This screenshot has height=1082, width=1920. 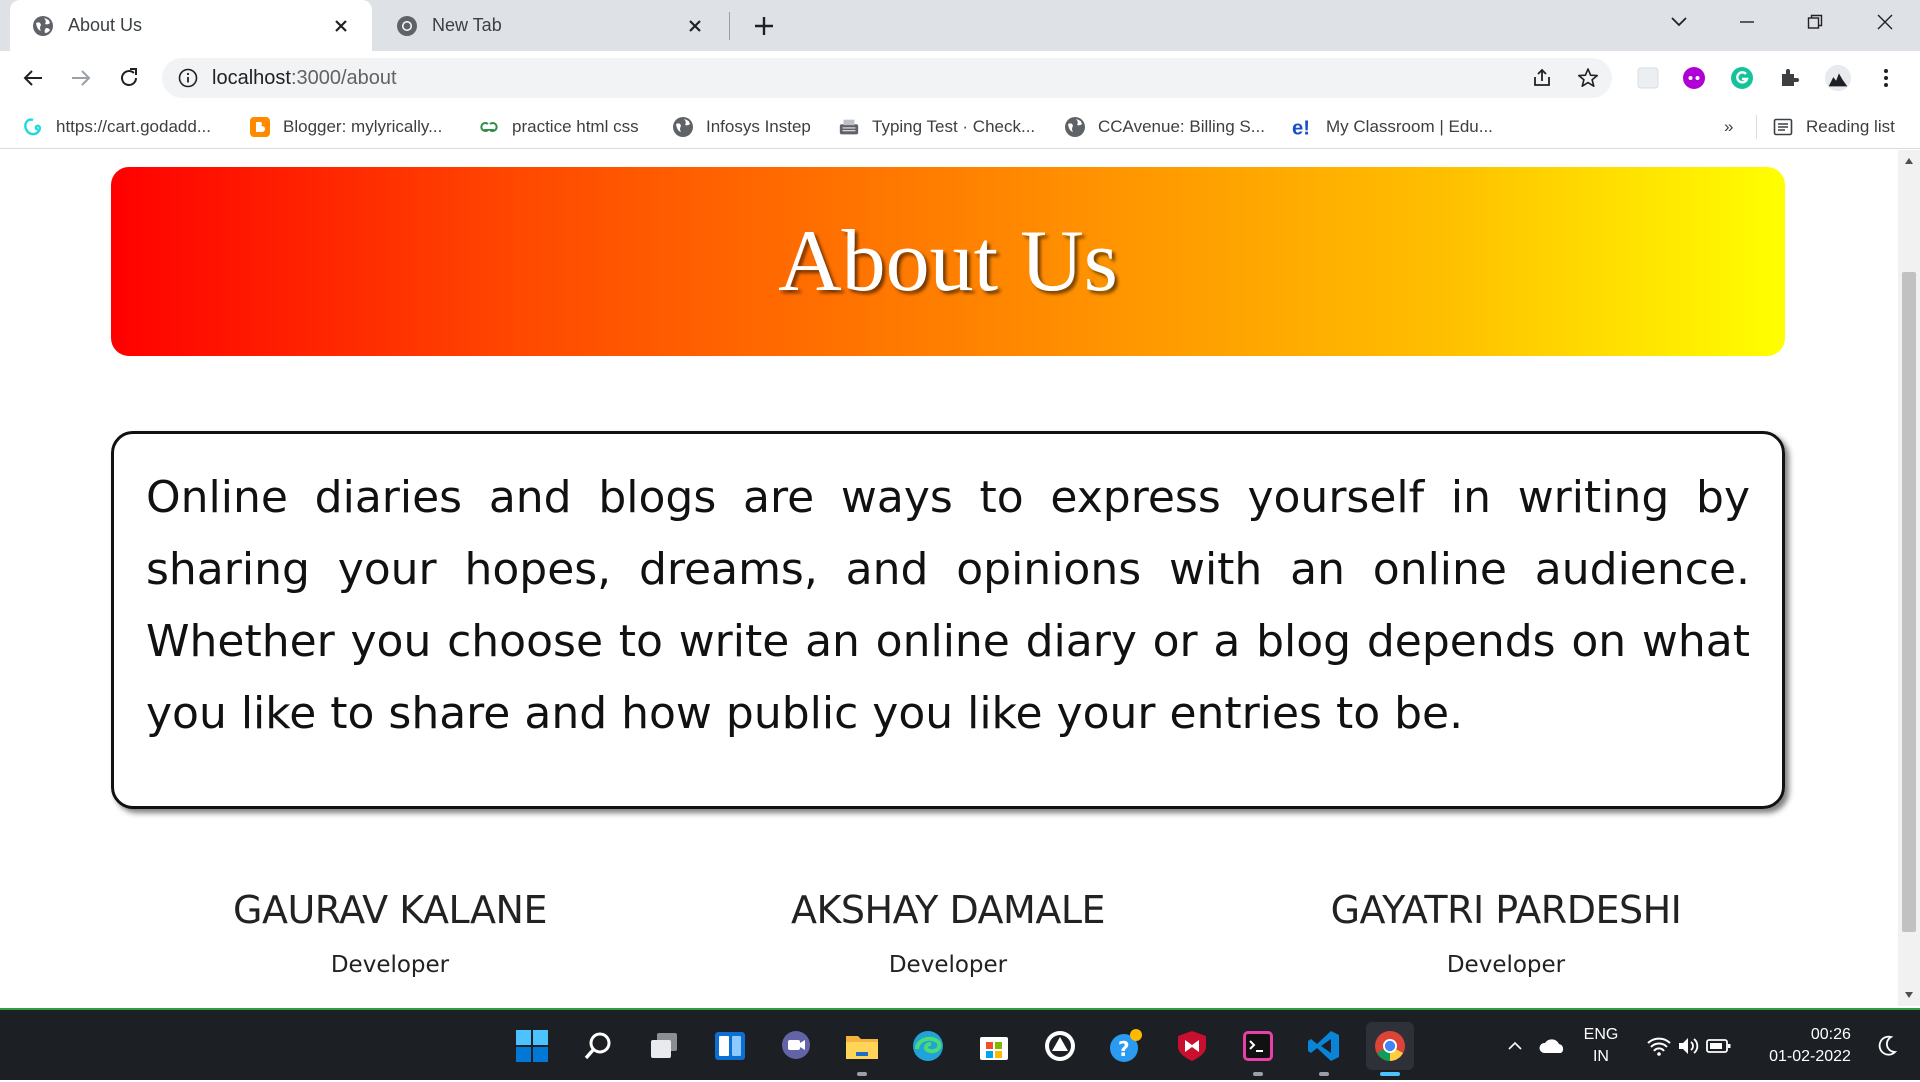 I want to click on file-explorer-button, so click(x=862, y=1049).